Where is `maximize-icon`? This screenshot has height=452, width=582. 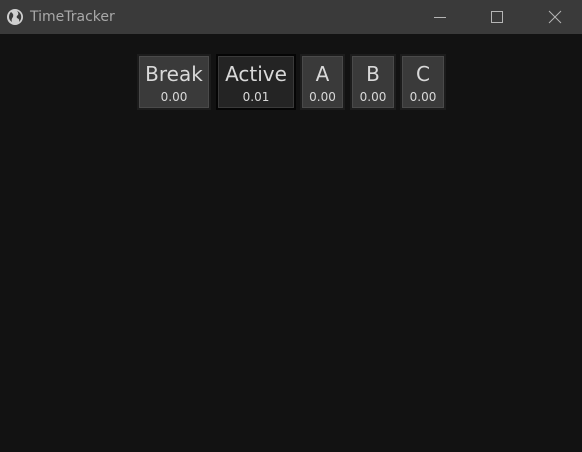 maximize-icon is located at coordinates (497, 17).